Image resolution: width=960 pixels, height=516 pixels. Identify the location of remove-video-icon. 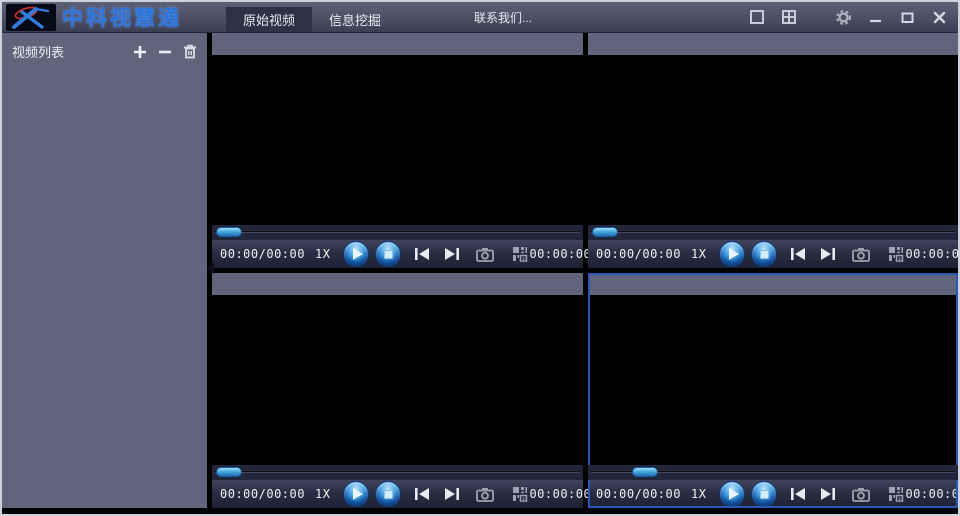
(165, 52).